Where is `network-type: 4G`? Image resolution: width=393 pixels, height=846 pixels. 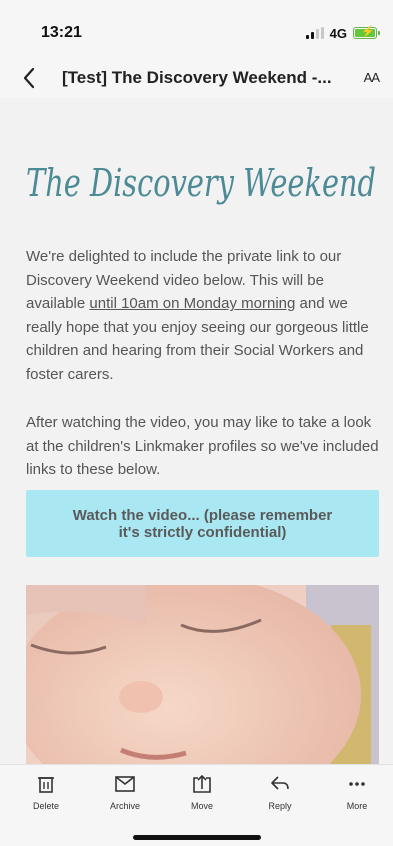 network-type: 4G is located at coordinates (338, 33).